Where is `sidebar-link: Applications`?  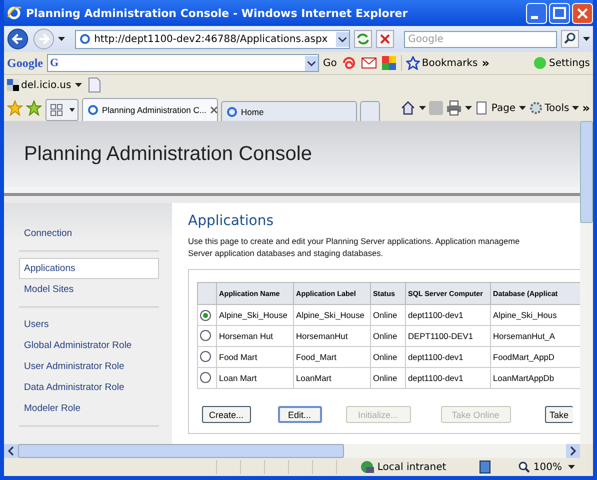 sidebar-link: Applications is located at coordinates (89, 268).